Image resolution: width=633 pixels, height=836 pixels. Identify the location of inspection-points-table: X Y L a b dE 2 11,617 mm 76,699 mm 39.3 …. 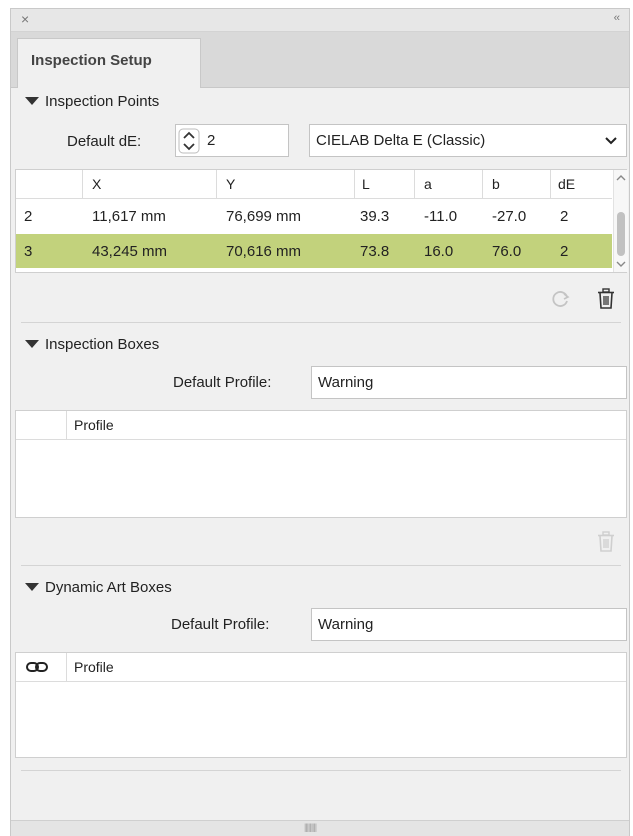
(321, 221).